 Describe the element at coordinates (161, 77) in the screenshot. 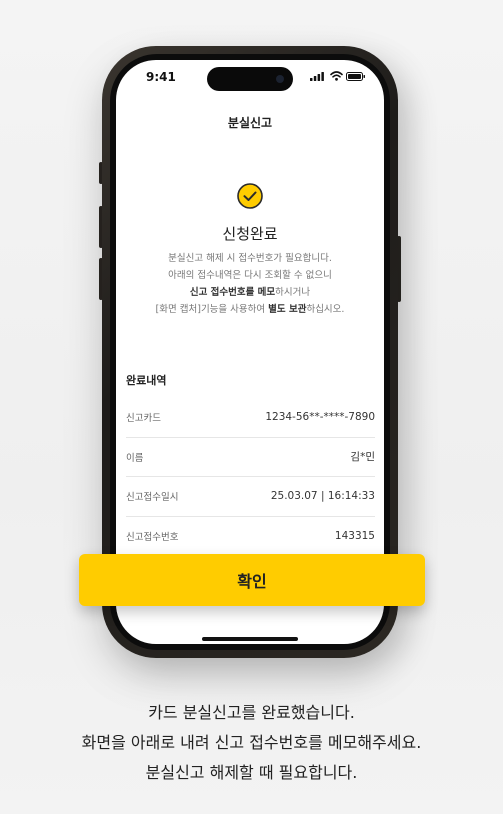

I see `status-time: 9:41` at that location.